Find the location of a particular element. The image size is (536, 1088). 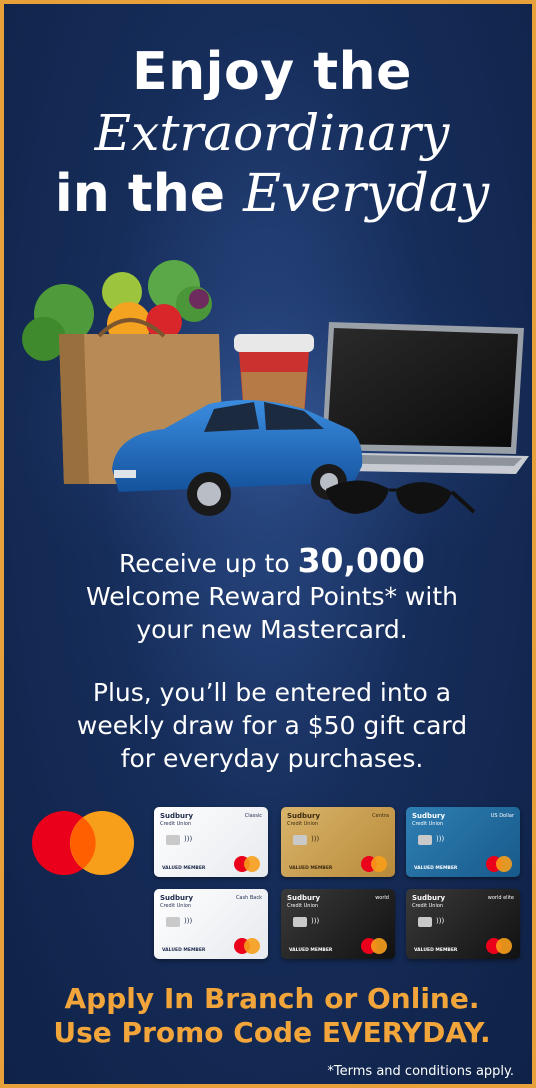

card-tier: world is located at coordinates (382, 898).